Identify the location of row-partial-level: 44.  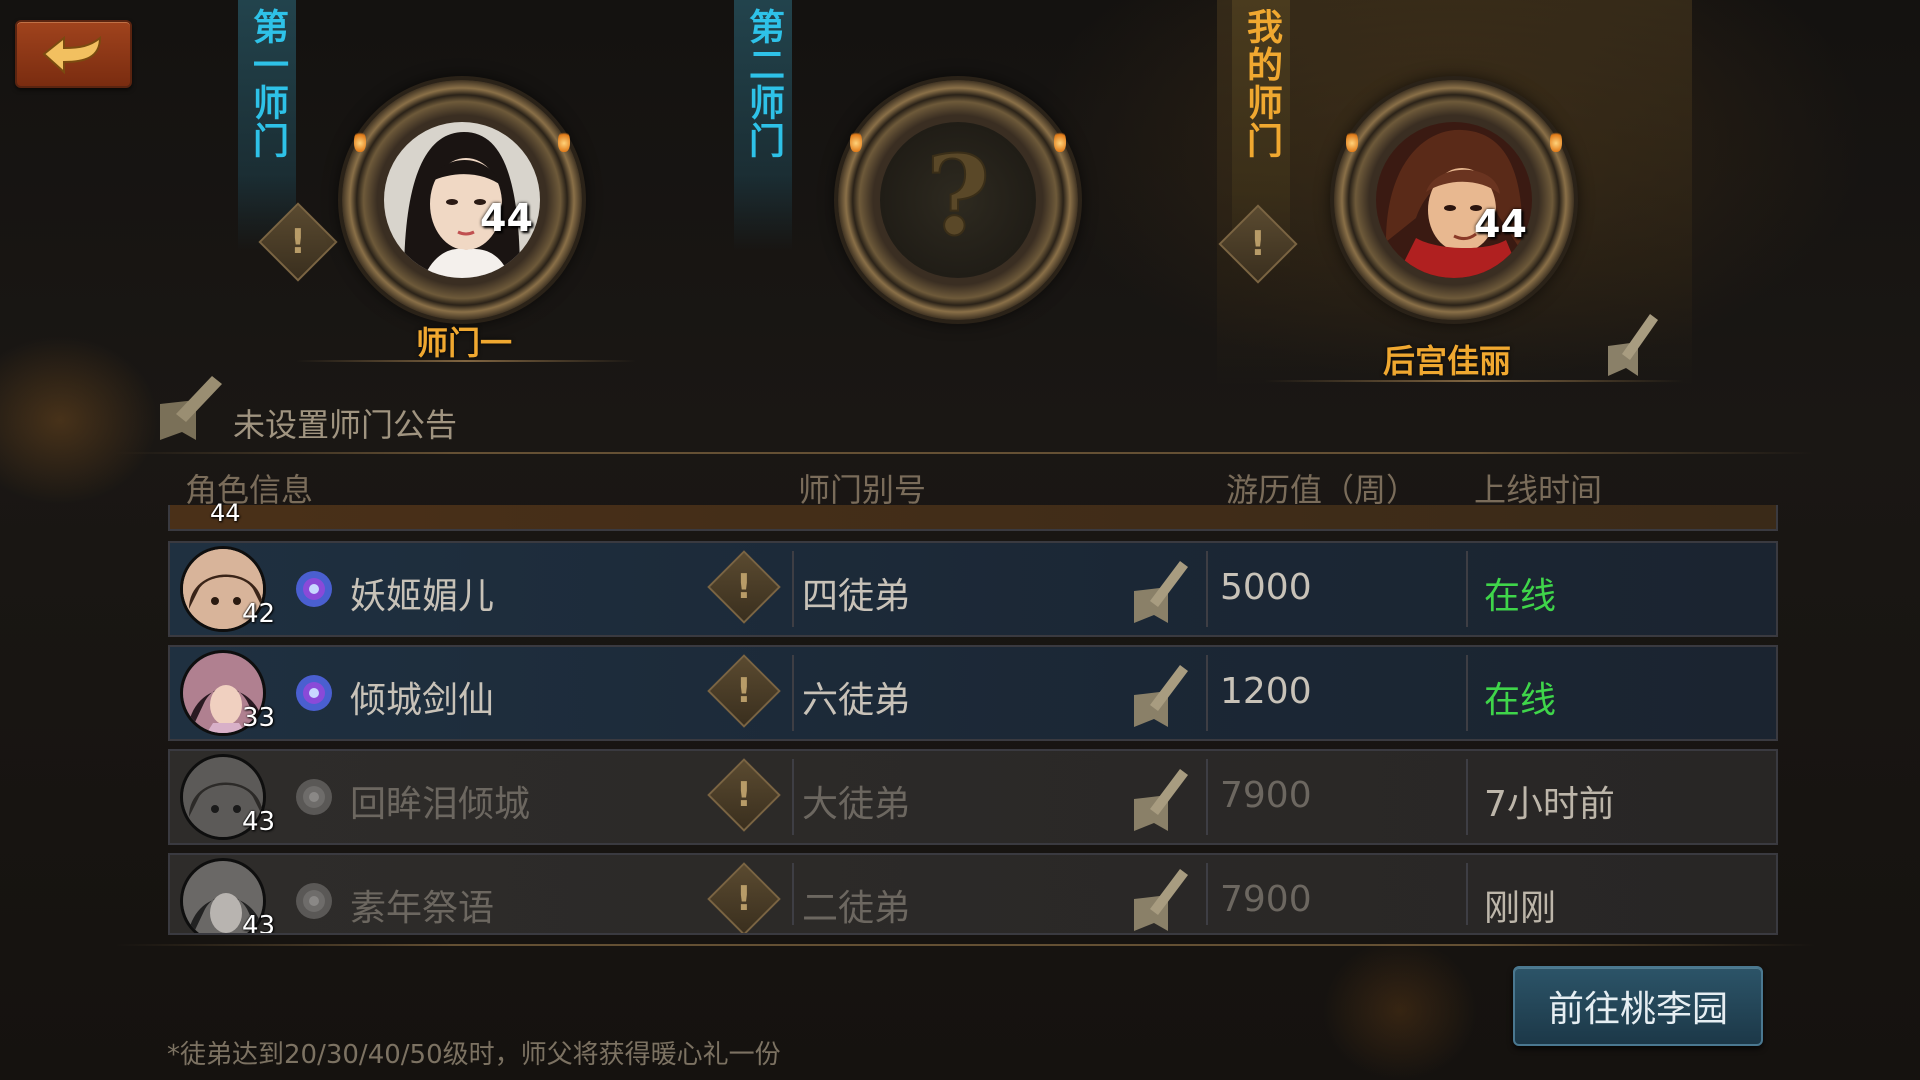
(225, 513).